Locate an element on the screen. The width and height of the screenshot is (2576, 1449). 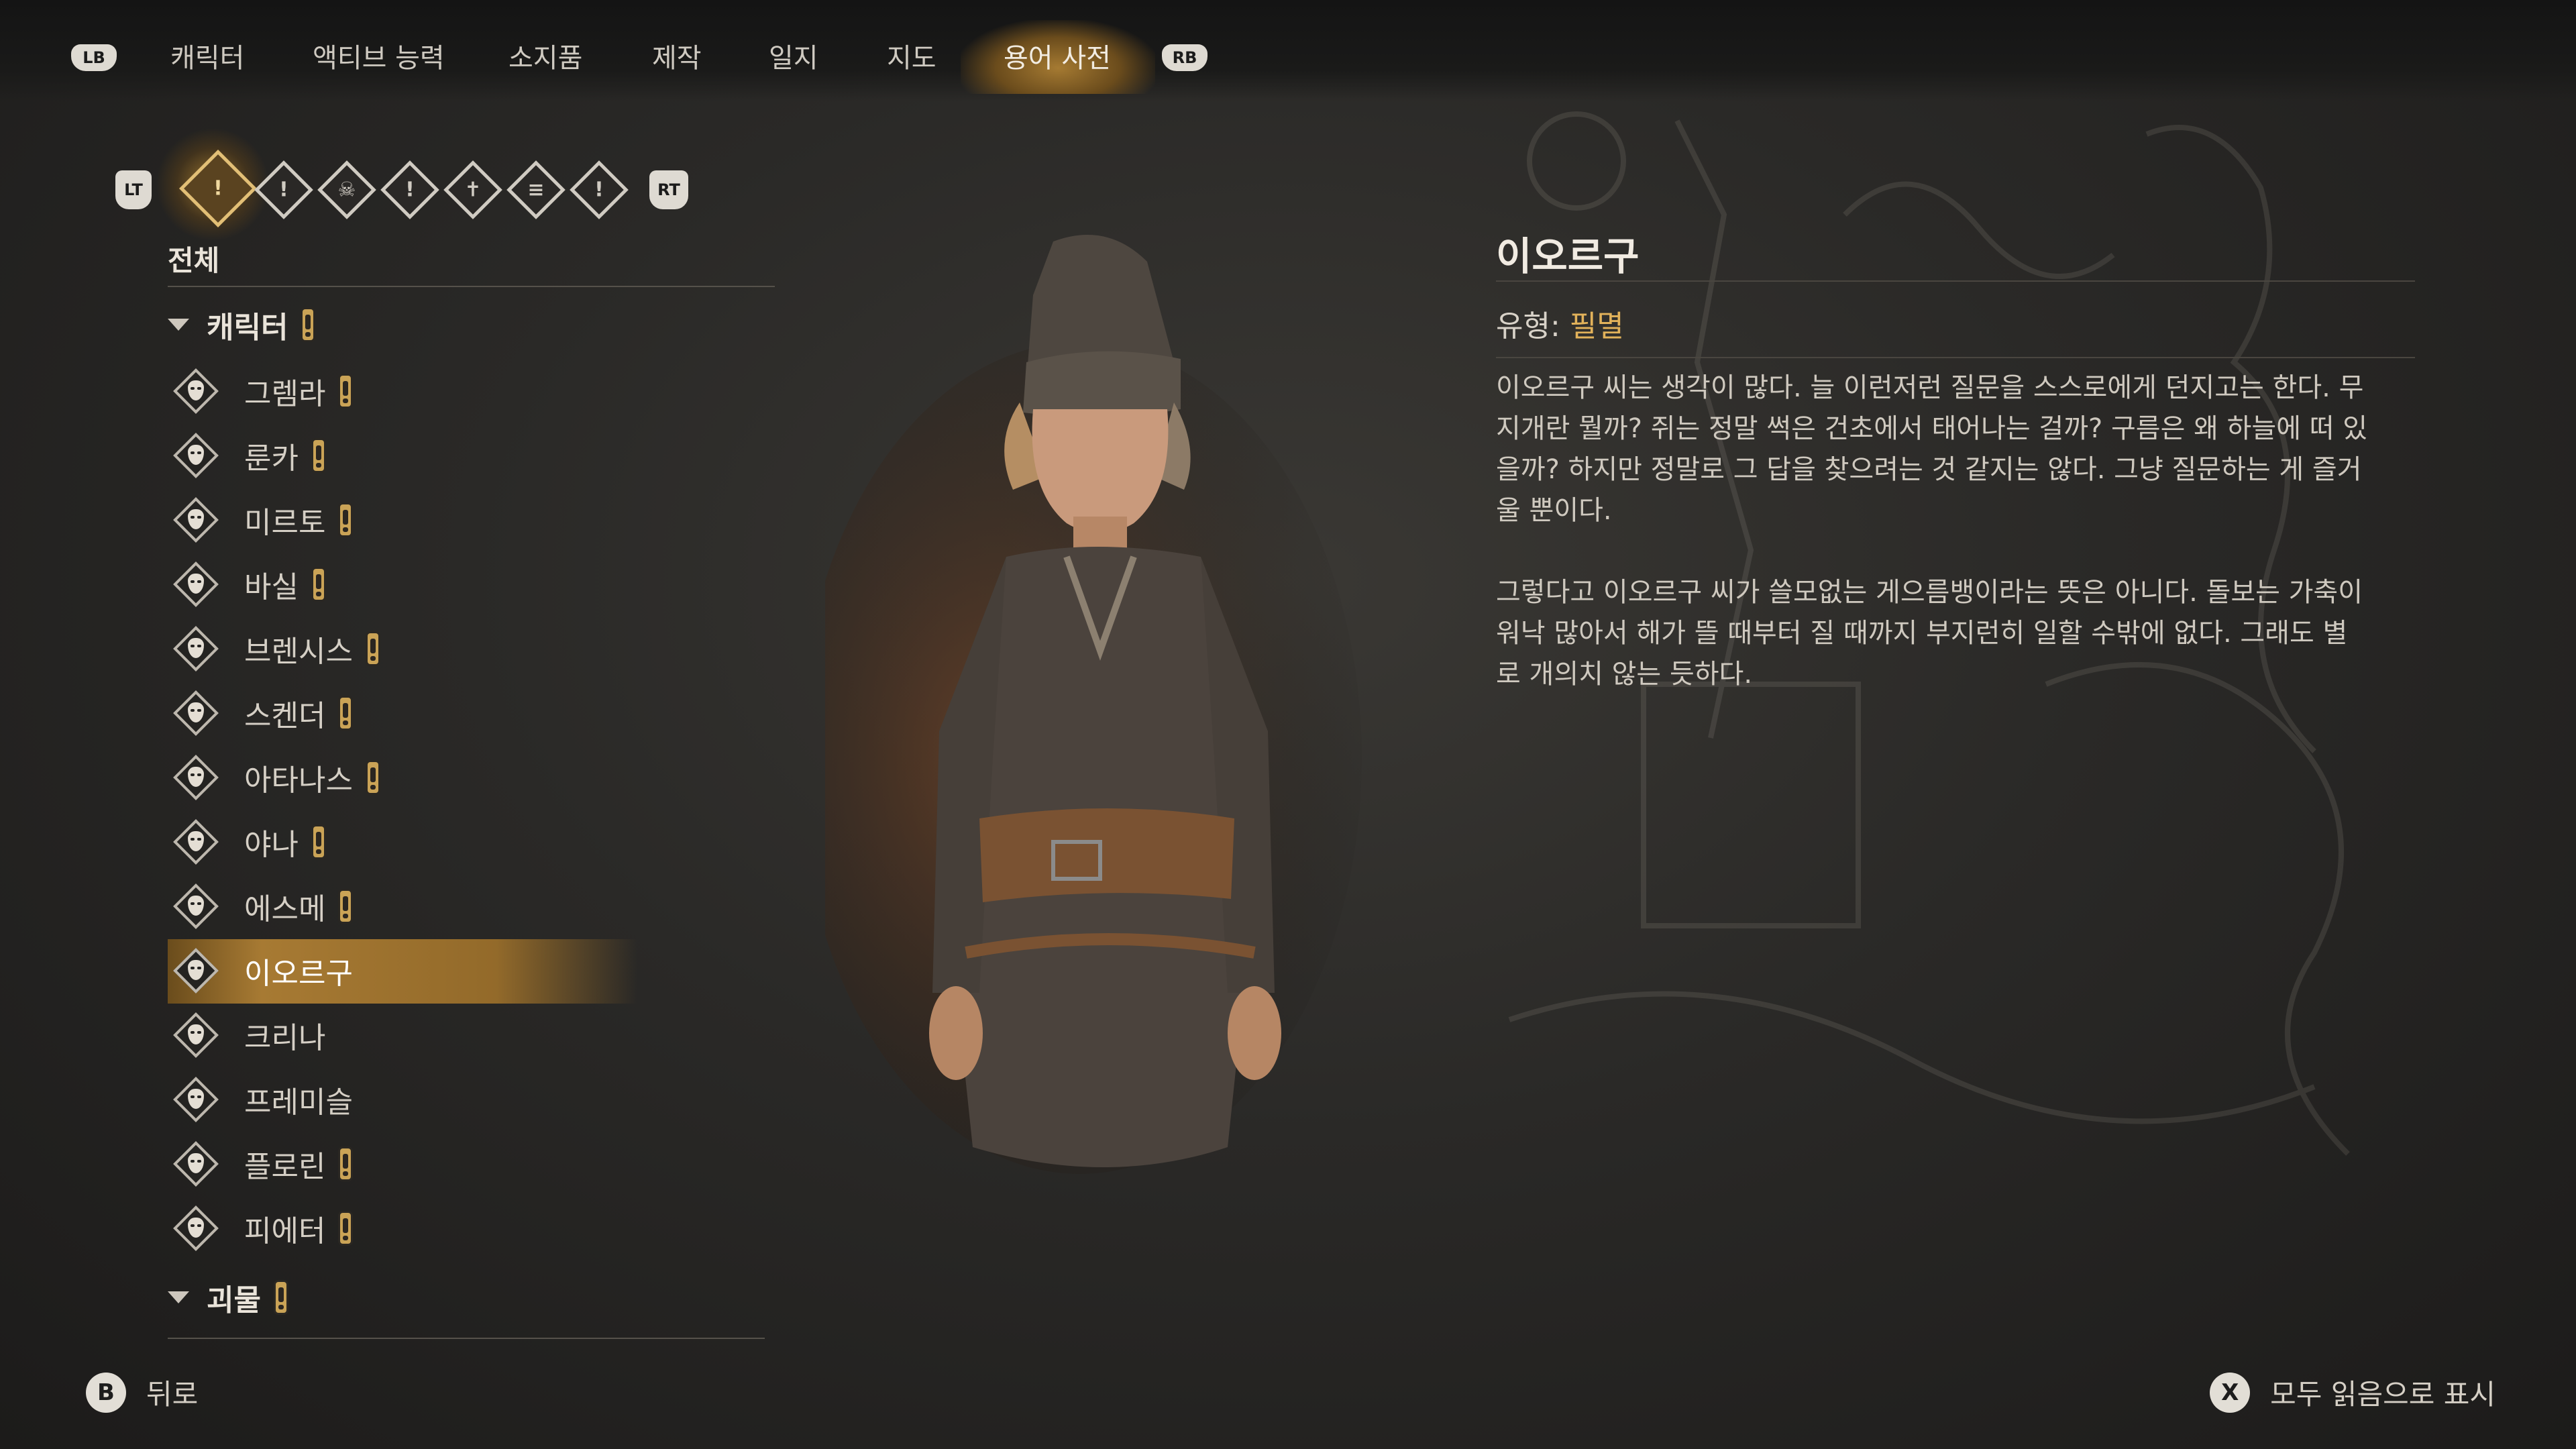
mark-all-read-prompt: X 모두 읽음으로 표시 is located at coordinates (2353, 1392).